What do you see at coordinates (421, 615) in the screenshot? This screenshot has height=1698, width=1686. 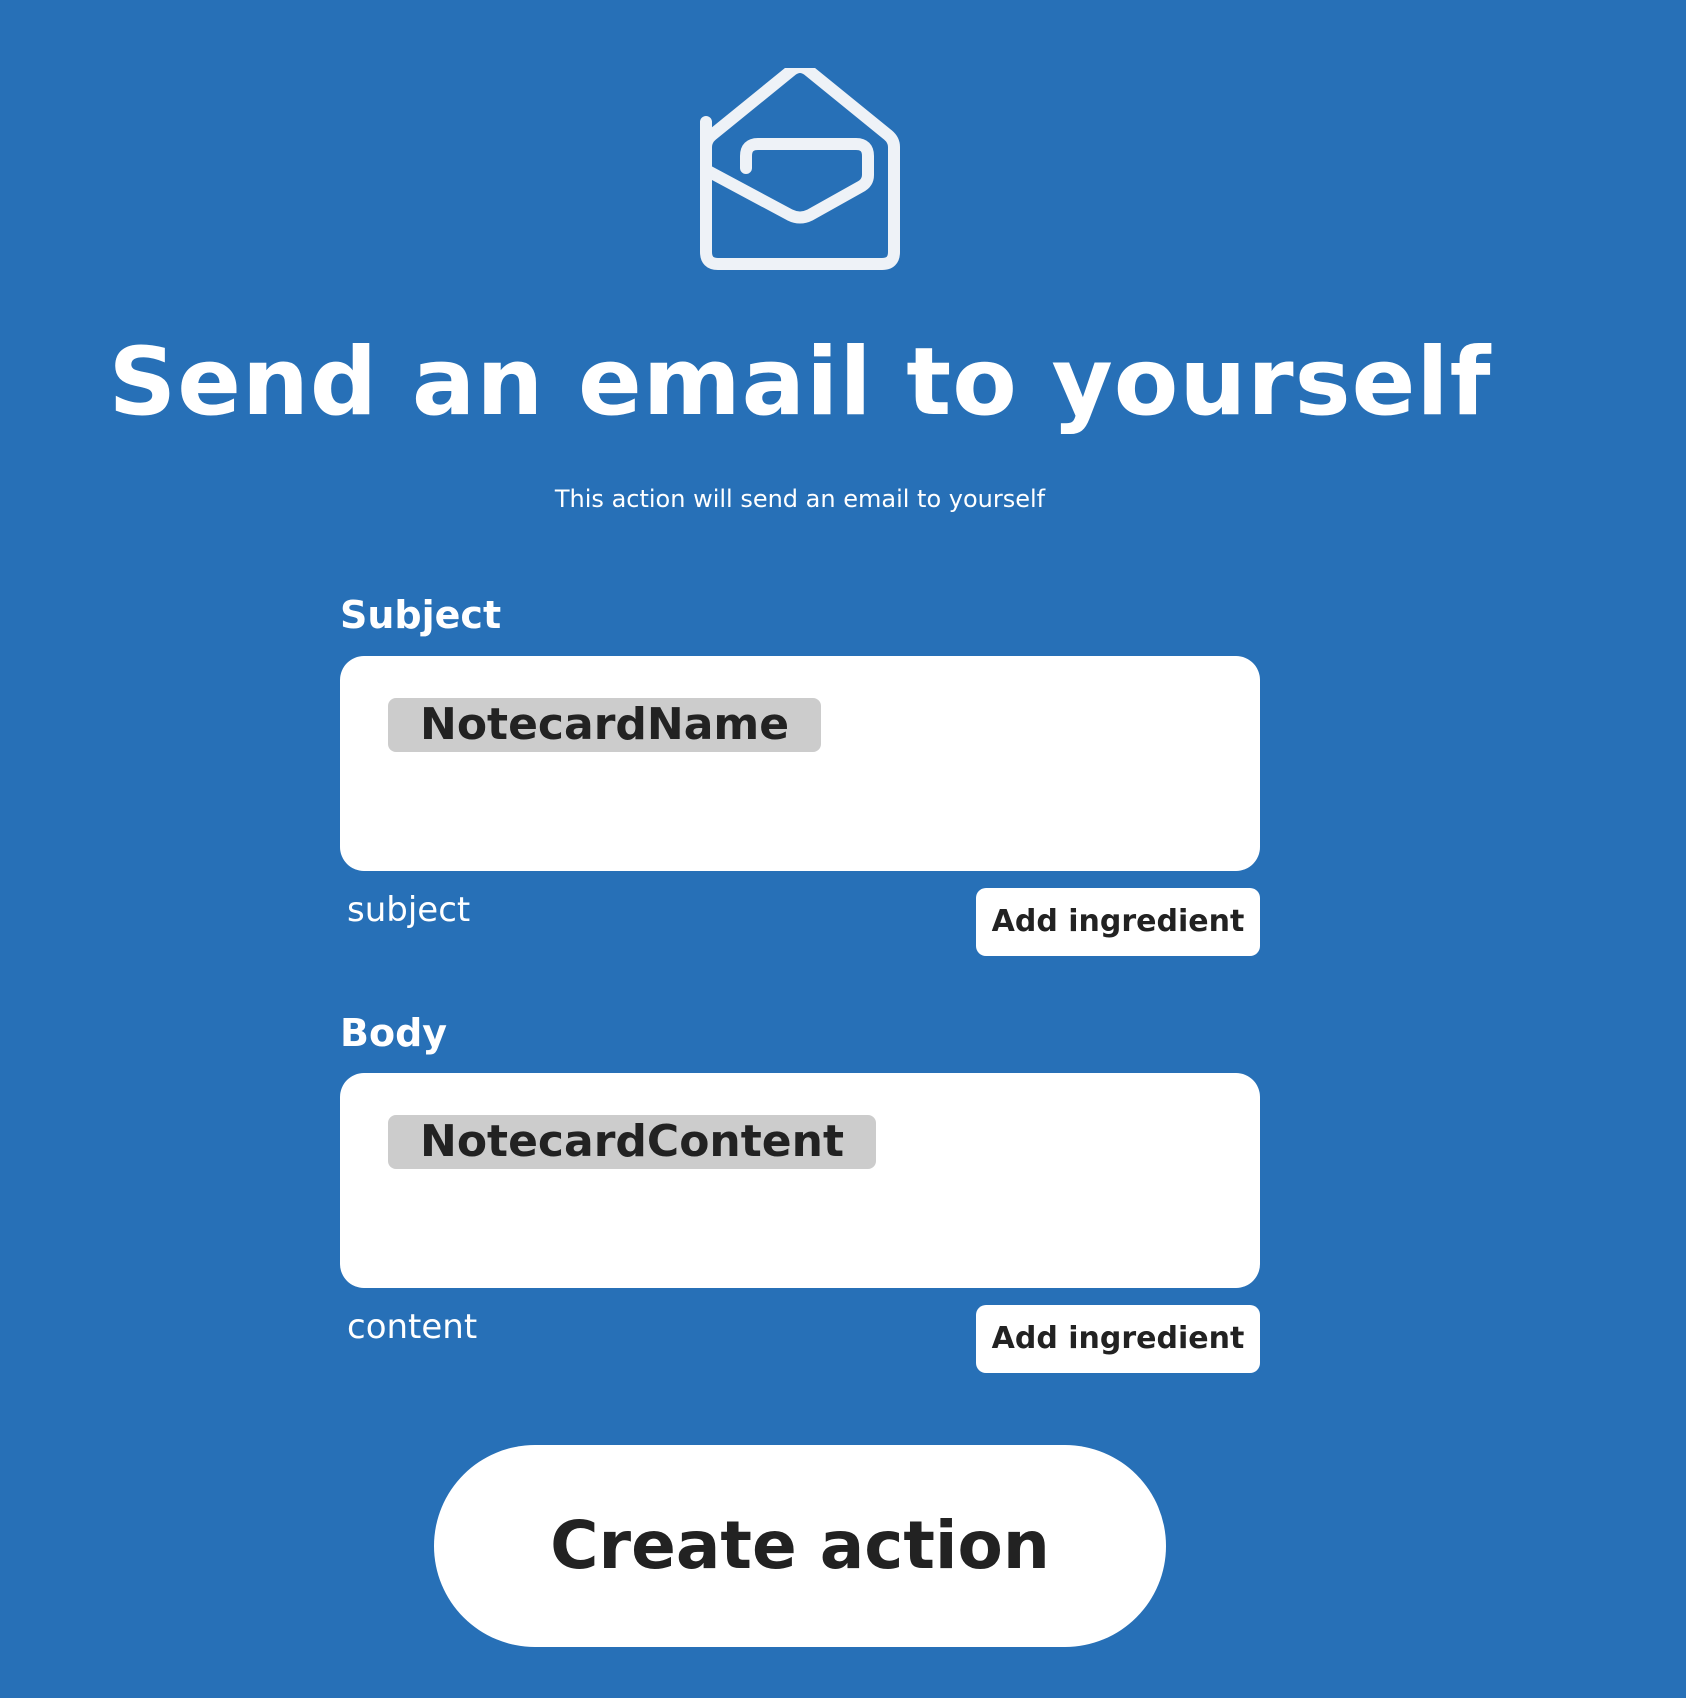 I see `subject-label: Subject` at bounding box center [421, 615].